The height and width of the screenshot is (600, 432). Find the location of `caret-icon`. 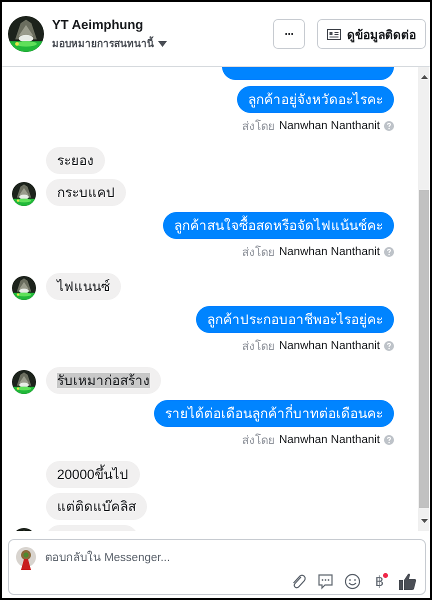

caret-icon is located at coordinates (162, 43).